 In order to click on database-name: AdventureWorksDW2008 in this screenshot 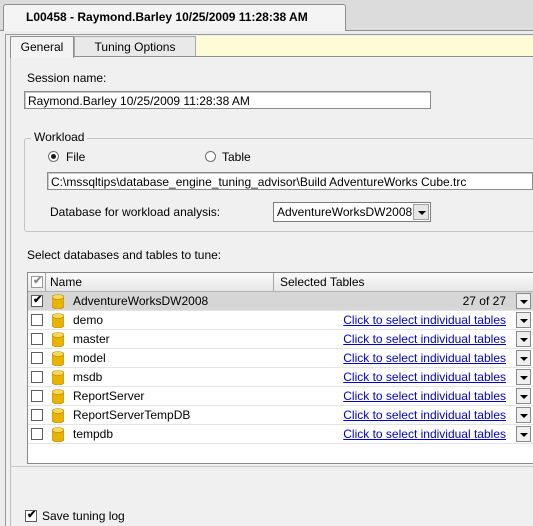, I will do `click(141, 301)`.